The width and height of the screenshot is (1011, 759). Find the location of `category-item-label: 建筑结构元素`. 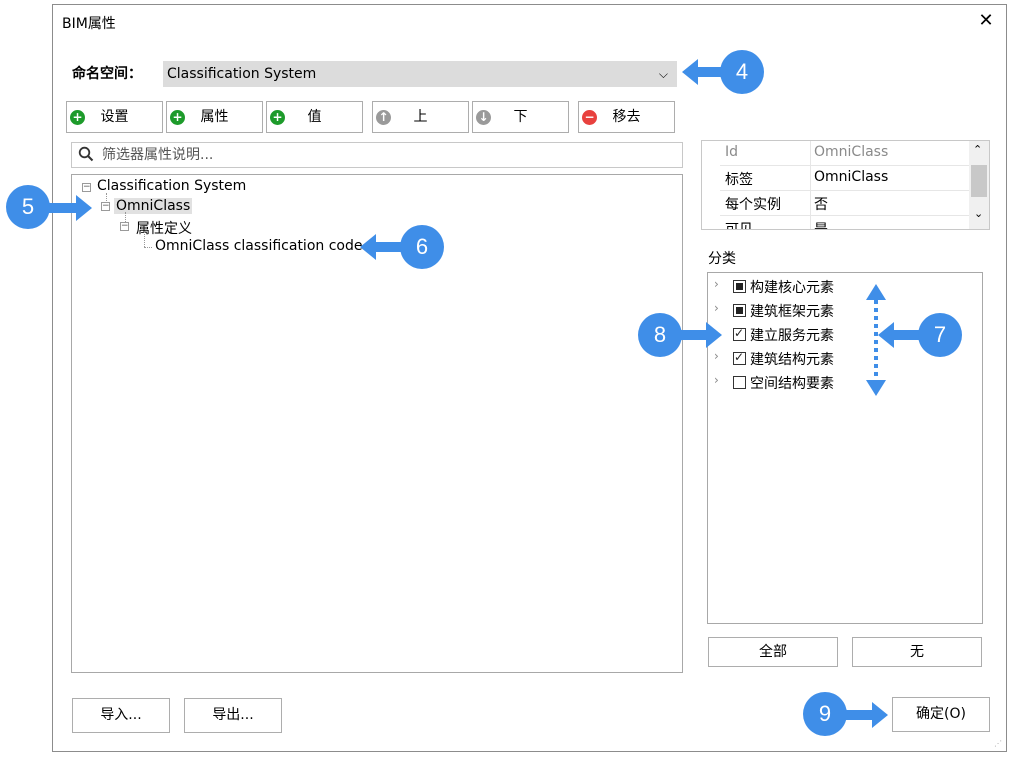

category-item-label: 建筑结构元素 is located at coordinates (792, 360).